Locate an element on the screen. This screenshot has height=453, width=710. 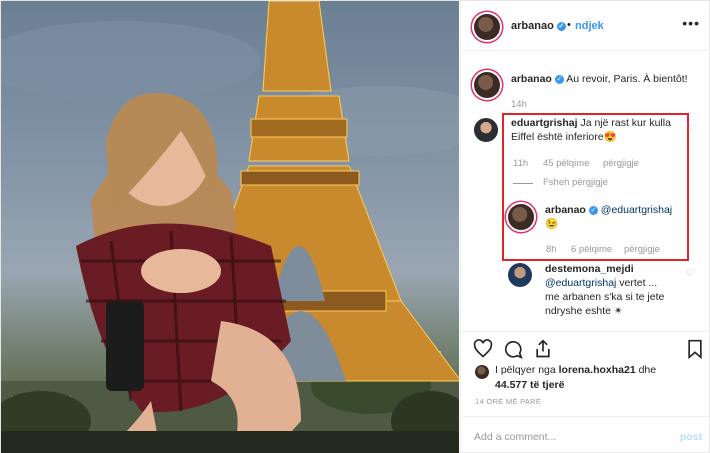
bookmark-icon is located at coordinates (695, 349).